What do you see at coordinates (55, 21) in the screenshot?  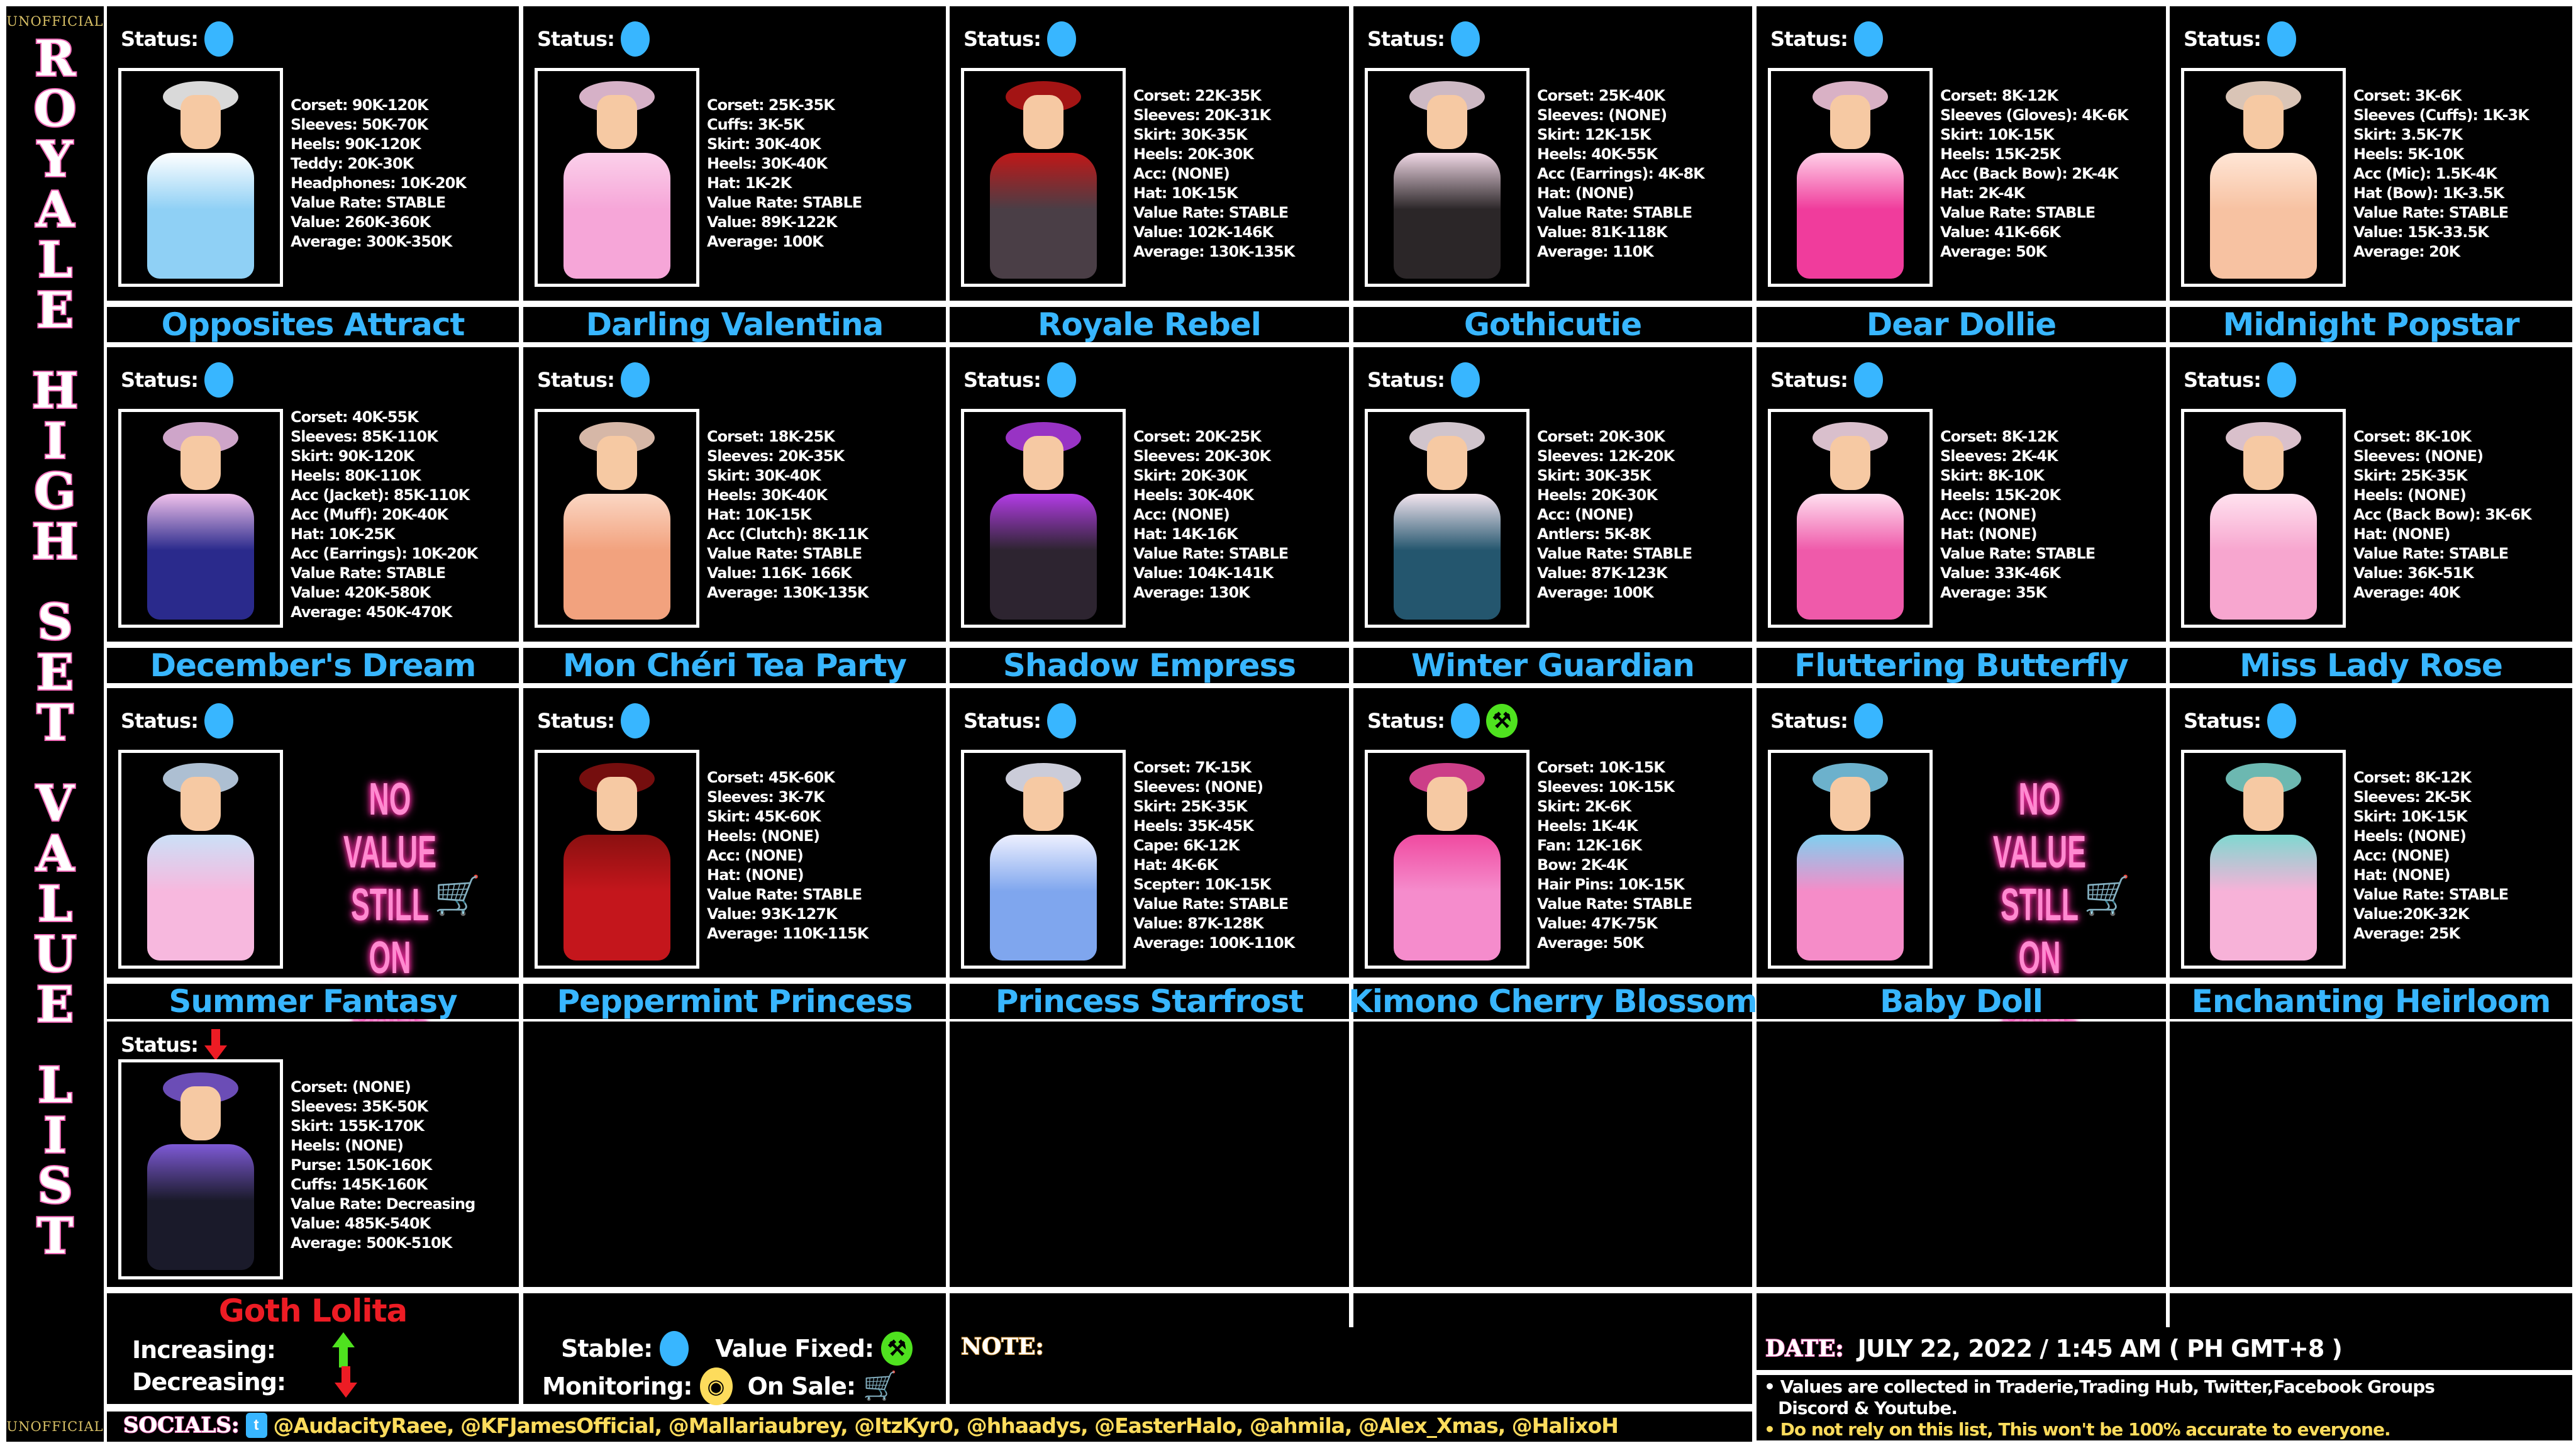 I see `unofficial-label-top: UNOFFICIAL` at bounding box center [55, 21].